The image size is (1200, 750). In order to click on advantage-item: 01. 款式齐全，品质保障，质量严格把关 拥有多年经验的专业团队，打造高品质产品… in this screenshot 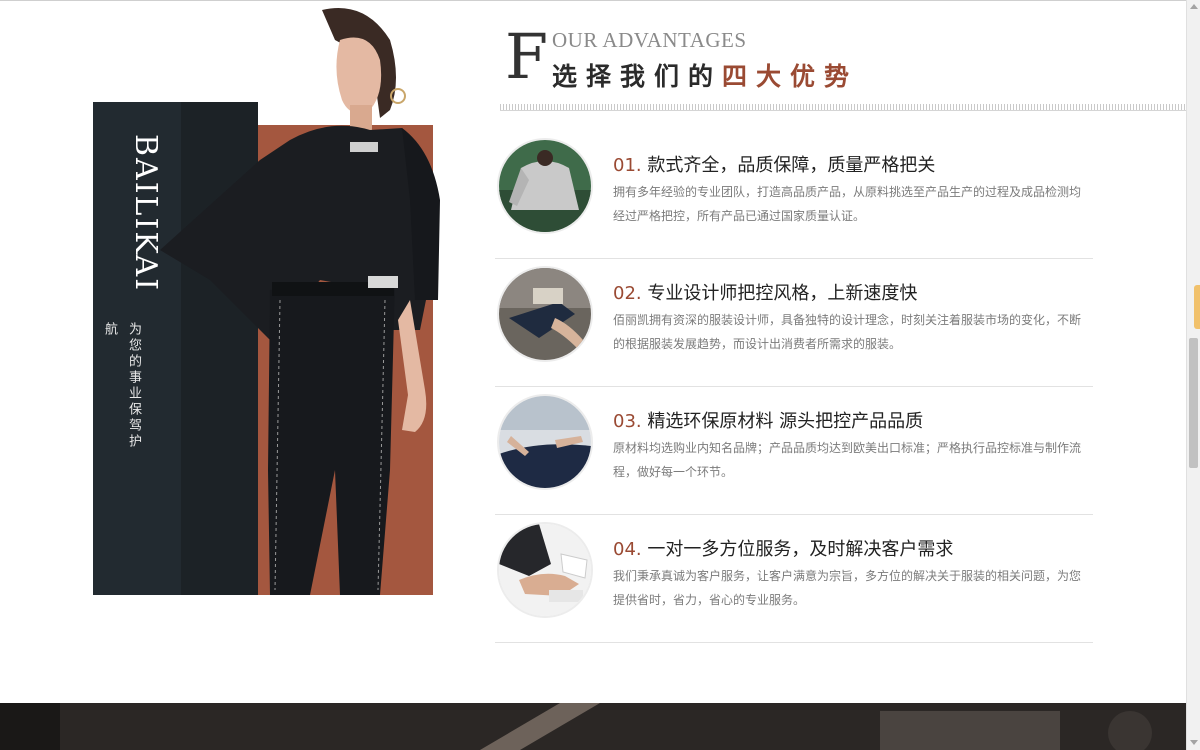, I will do `click(794, 195)`.